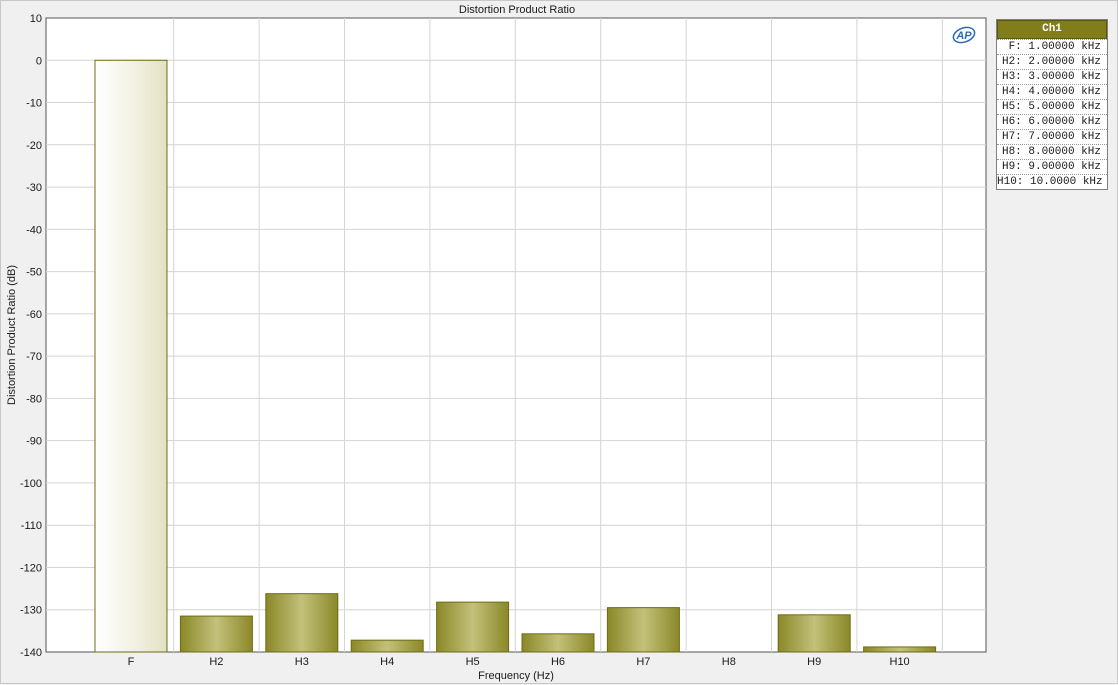 This screenshot has height=685, width=1118. I want to click on y-tick-label: -140, so click(31, 653).